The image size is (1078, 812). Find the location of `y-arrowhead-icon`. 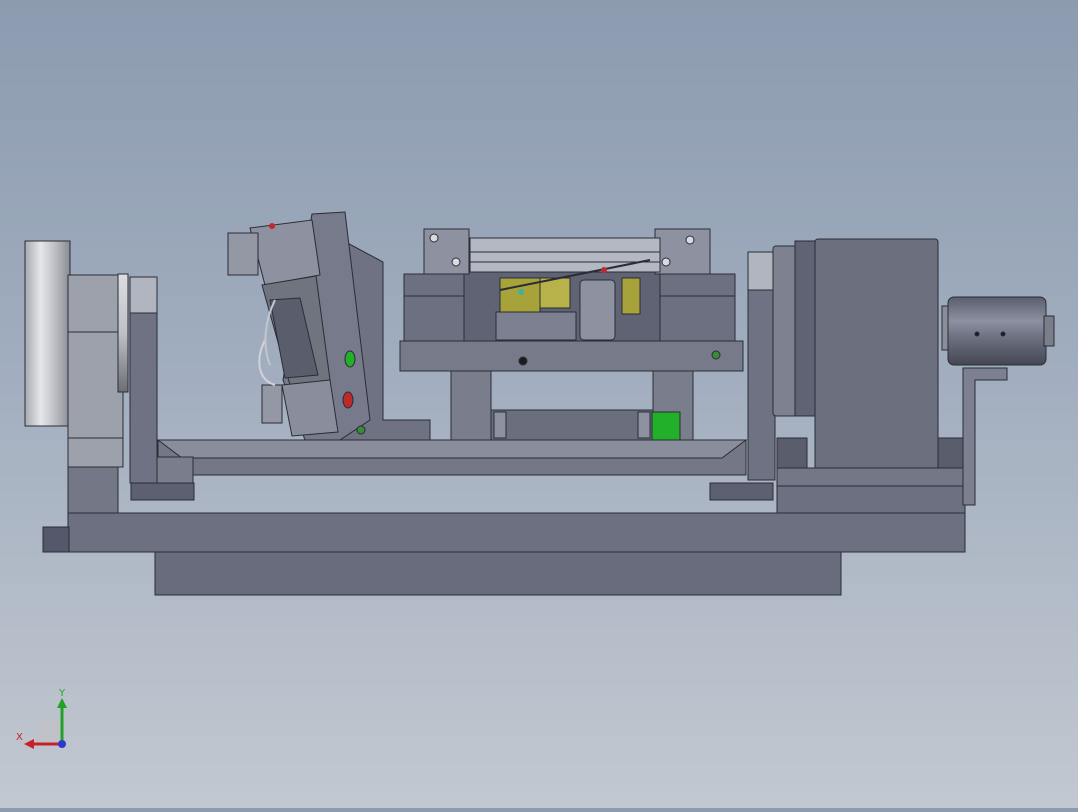

y-arrowhead-icon is located at coordinates (62, 703).